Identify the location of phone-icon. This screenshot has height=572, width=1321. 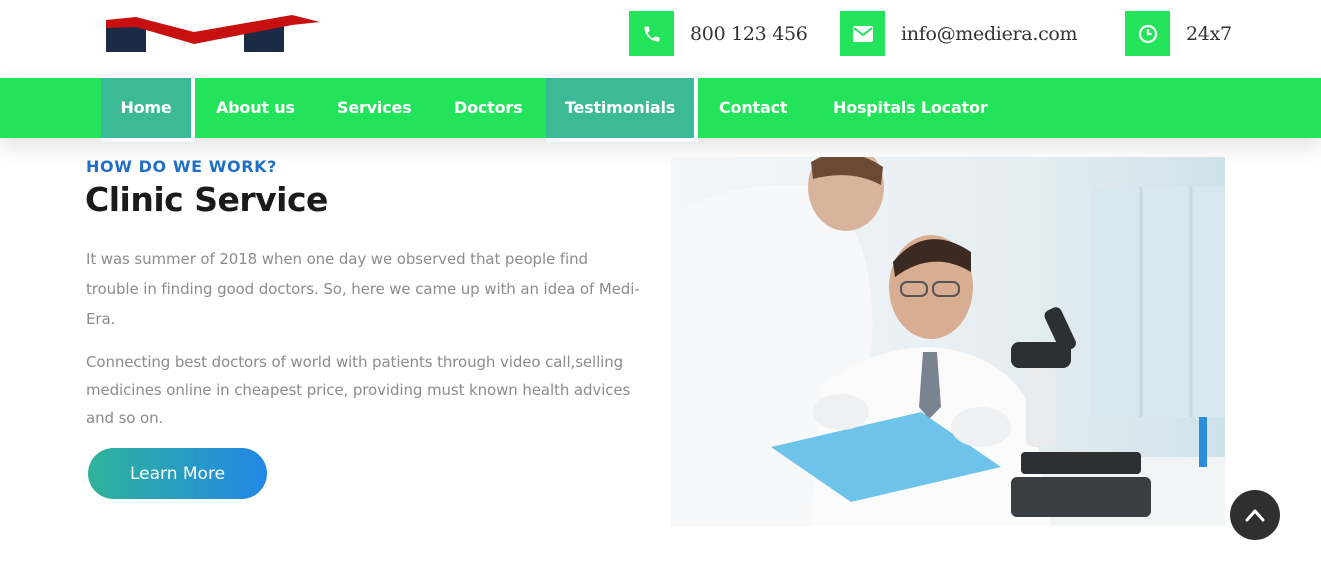
(651, 33).